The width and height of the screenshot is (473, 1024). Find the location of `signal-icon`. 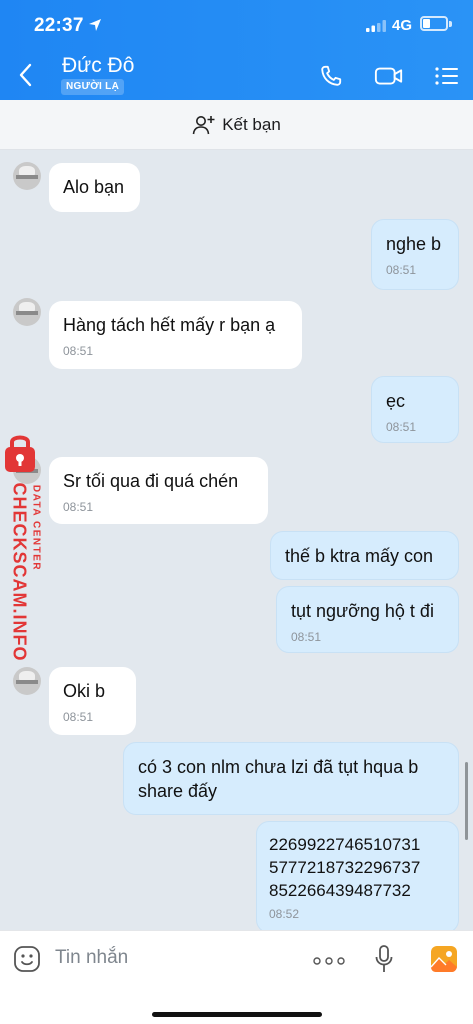

signal-icon is located at coordinates (376, 26).